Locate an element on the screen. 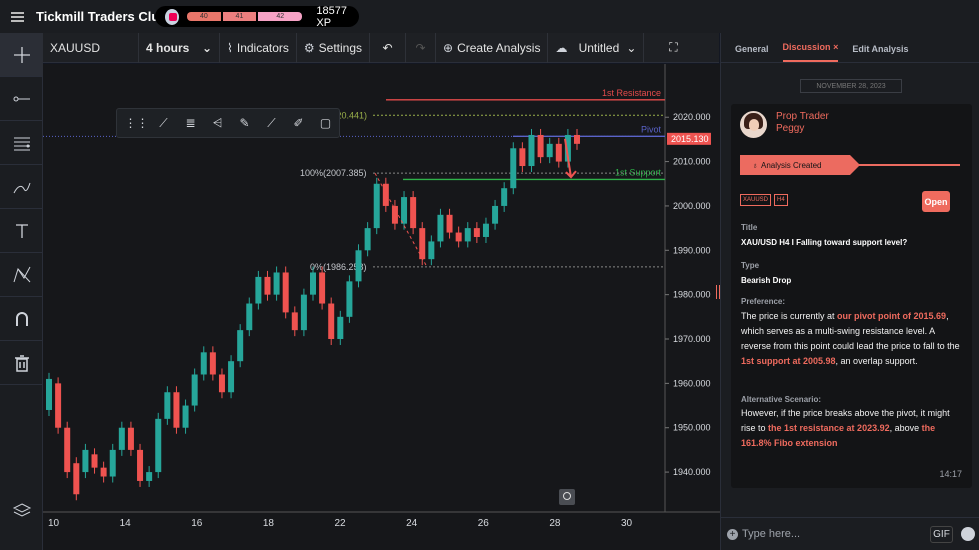 This screenshot has height=550, width=979. settings-button: ⚙ Settings is located at coordinates (334, 47).